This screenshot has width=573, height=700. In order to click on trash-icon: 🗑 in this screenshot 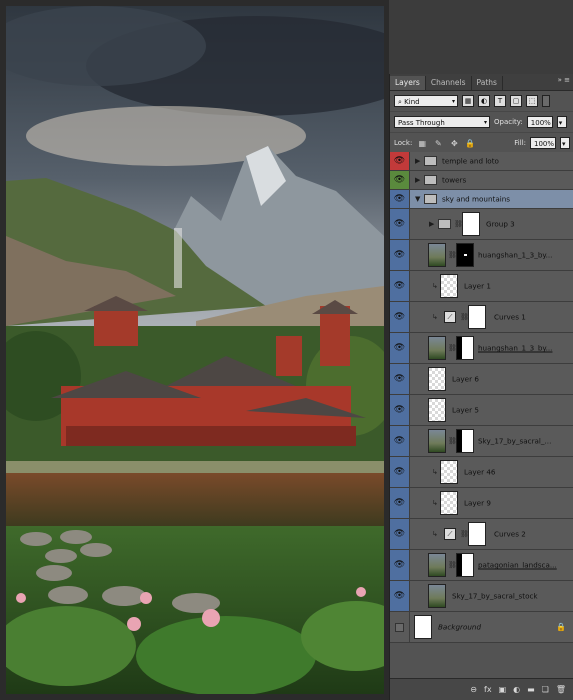, I will do `click(561, 689)`.